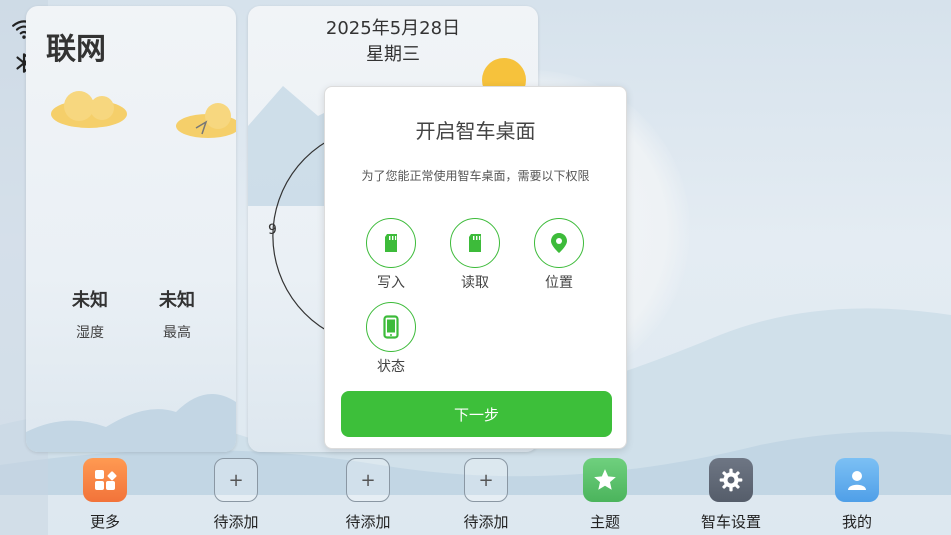 The width and height of the screenshot is (951, 535). I want to click on dock-label-placeholder-3: 待添加, so click(486, 522).